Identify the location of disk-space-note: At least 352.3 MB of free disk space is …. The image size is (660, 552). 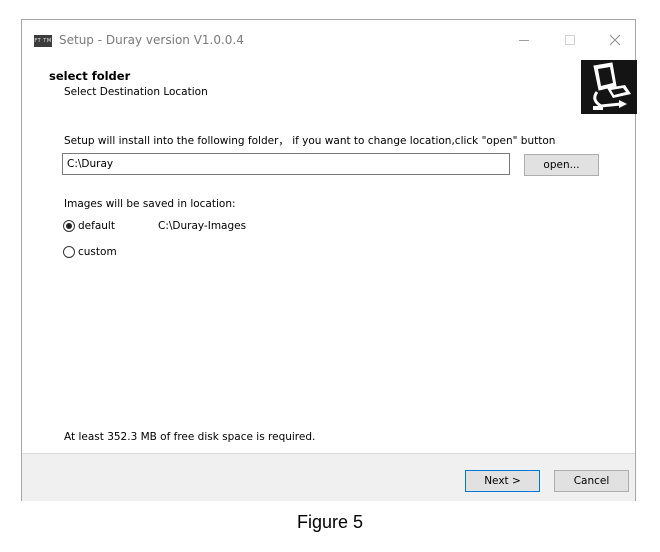
(190, 437).